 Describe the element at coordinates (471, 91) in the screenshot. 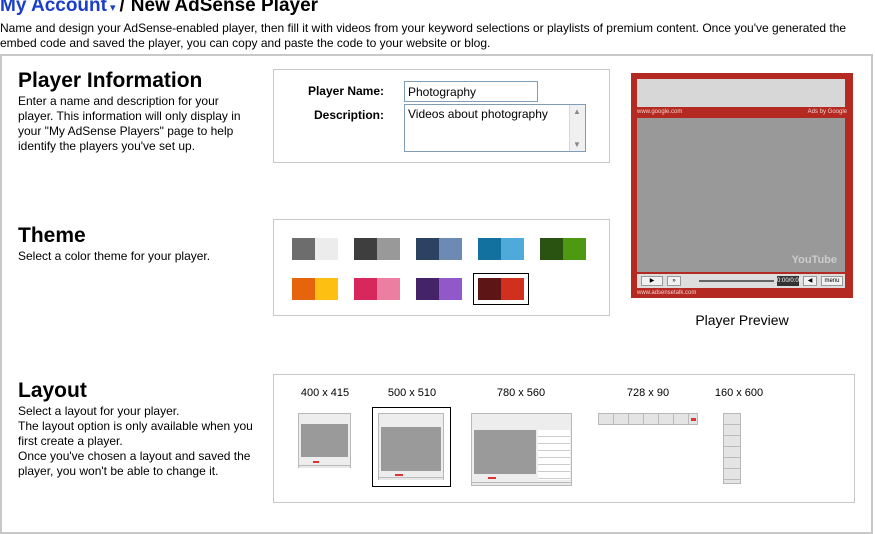

I see `player-name-input` at that location.